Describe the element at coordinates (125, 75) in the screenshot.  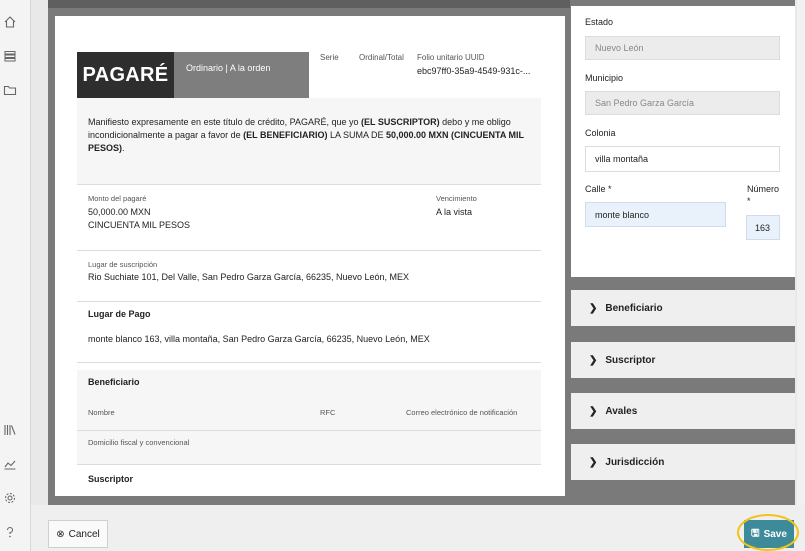
I see `doc-title: PAGARÉ` at that location.